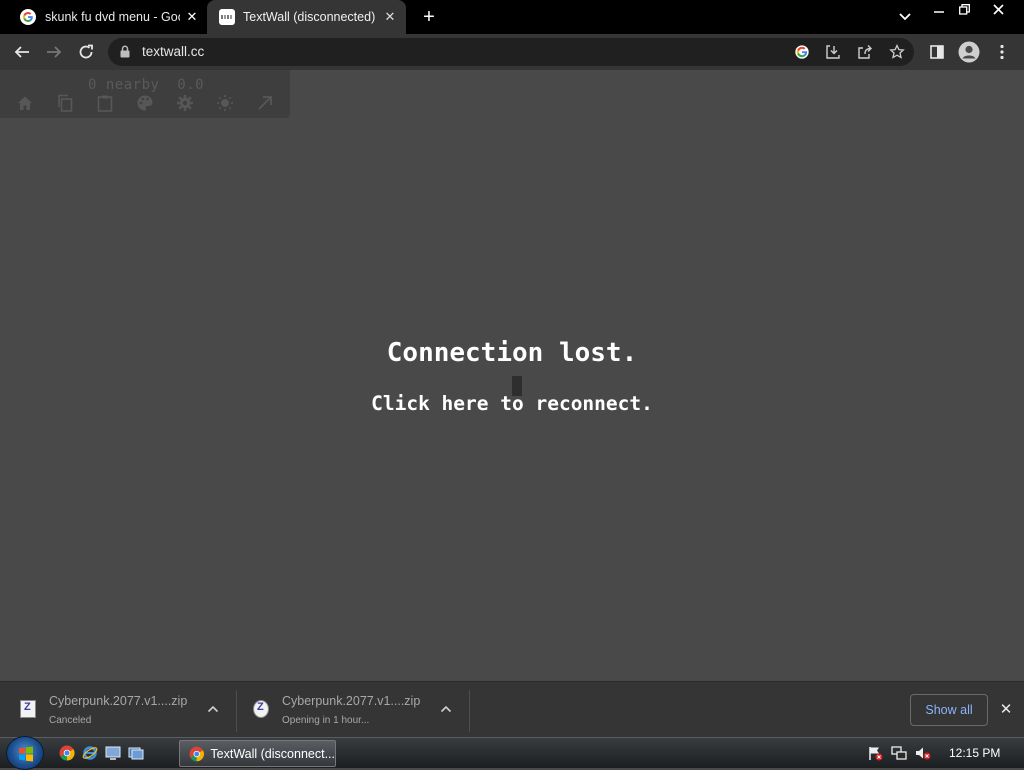 The image size is (1024, 770). What do you see at coordinates (512, 403) in the screenshot?
I see `reconnect-link: Click here to reconnect.` at bounding box center [512, 403].